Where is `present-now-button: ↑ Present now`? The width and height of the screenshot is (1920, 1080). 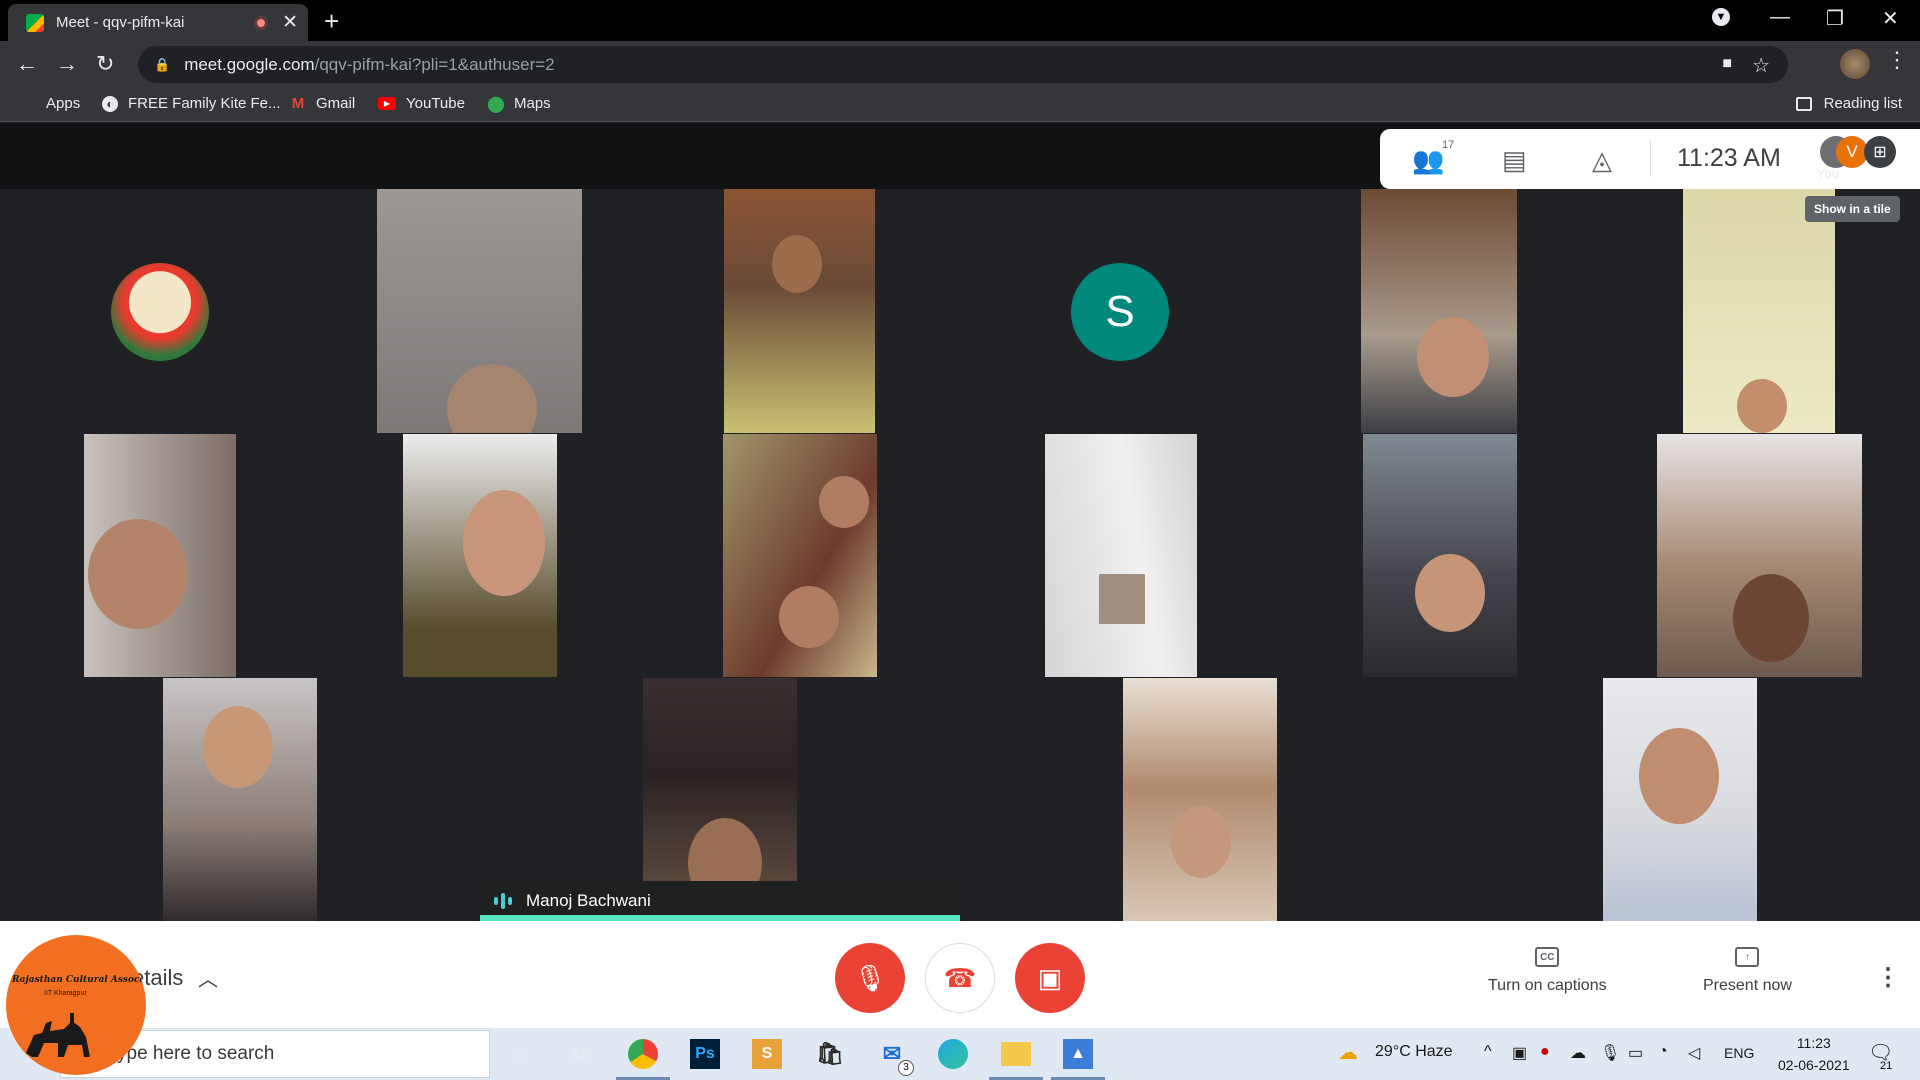 present-now-button: ↑ Present now is located at coordinates (1747, 971).